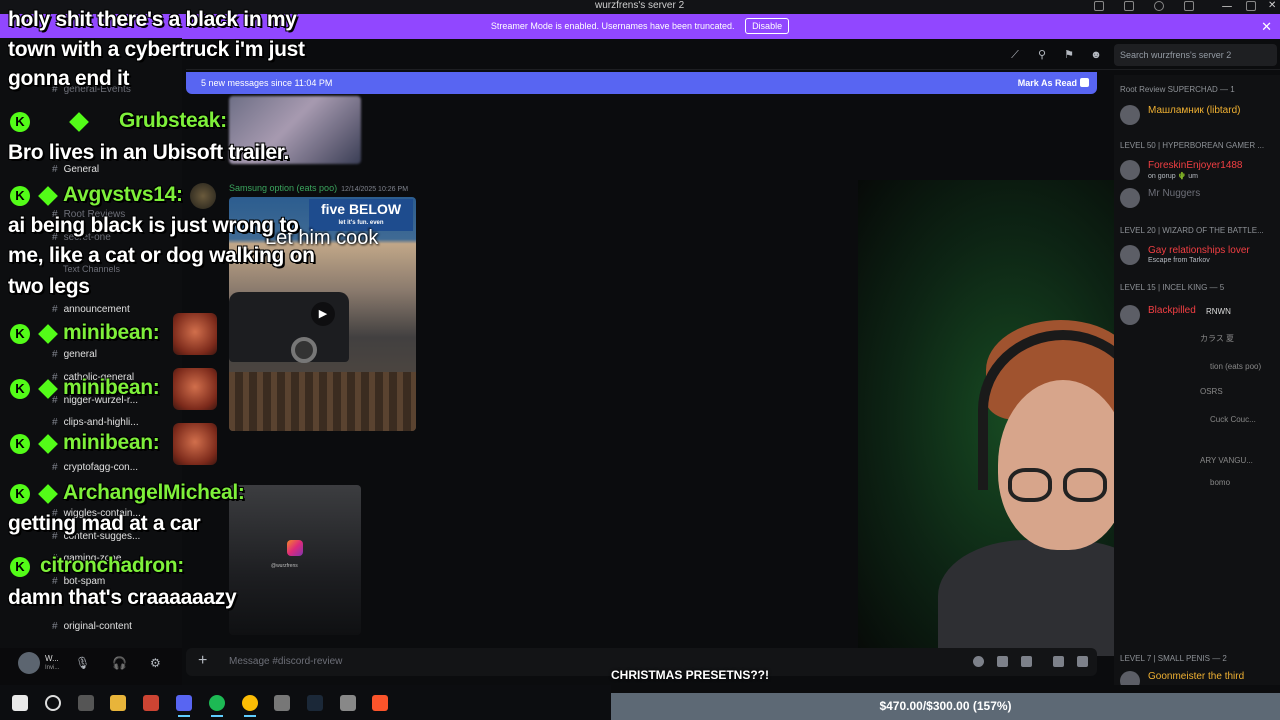  What do you see at coordinates (733, 69) in the screenshot?
I see `header-divider` at bounding box center [733, 69].